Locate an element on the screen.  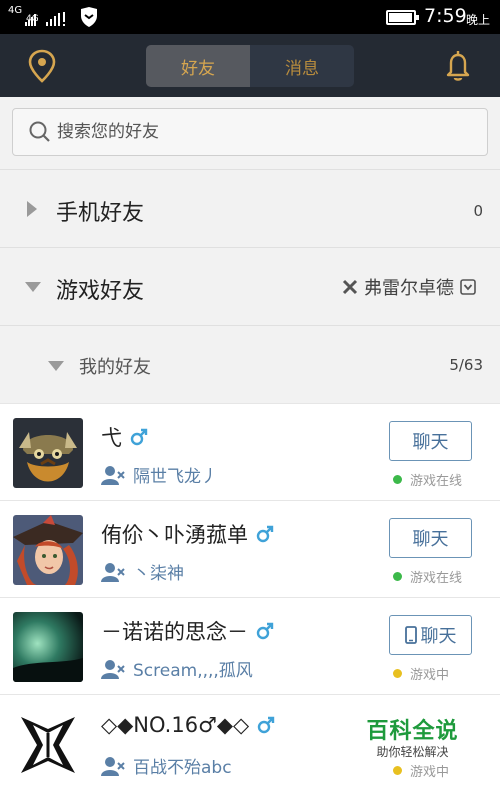
app-bar: 好友 消息 is located at coordinates (250, 65).